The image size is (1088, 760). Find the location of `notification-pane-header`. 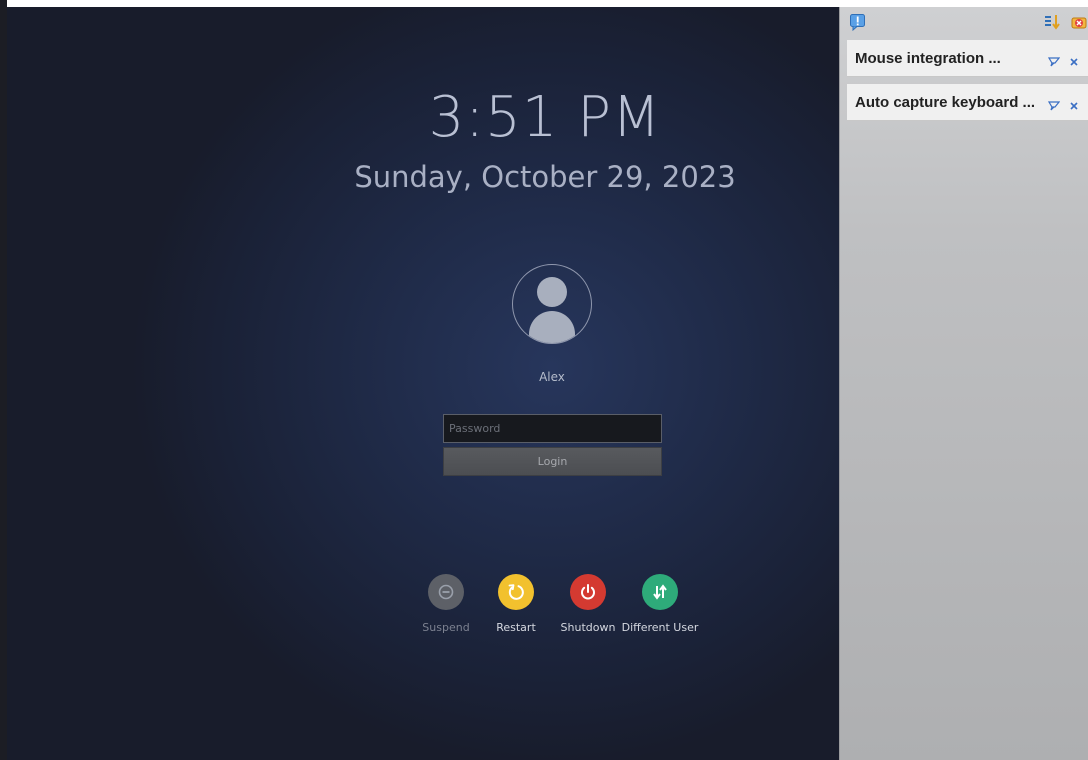

notification-pane-header is located at coordinates (964, 23).